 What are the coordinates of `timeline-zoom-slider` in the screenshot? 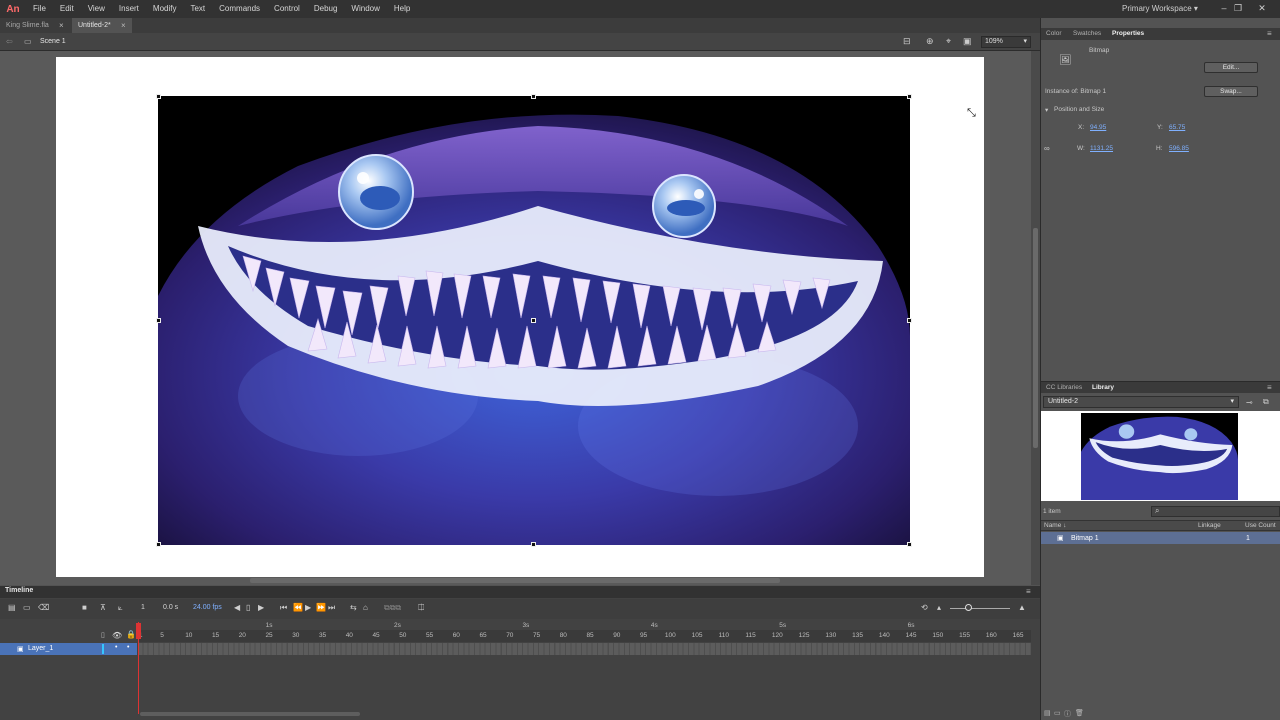 It's located at (980, 608).